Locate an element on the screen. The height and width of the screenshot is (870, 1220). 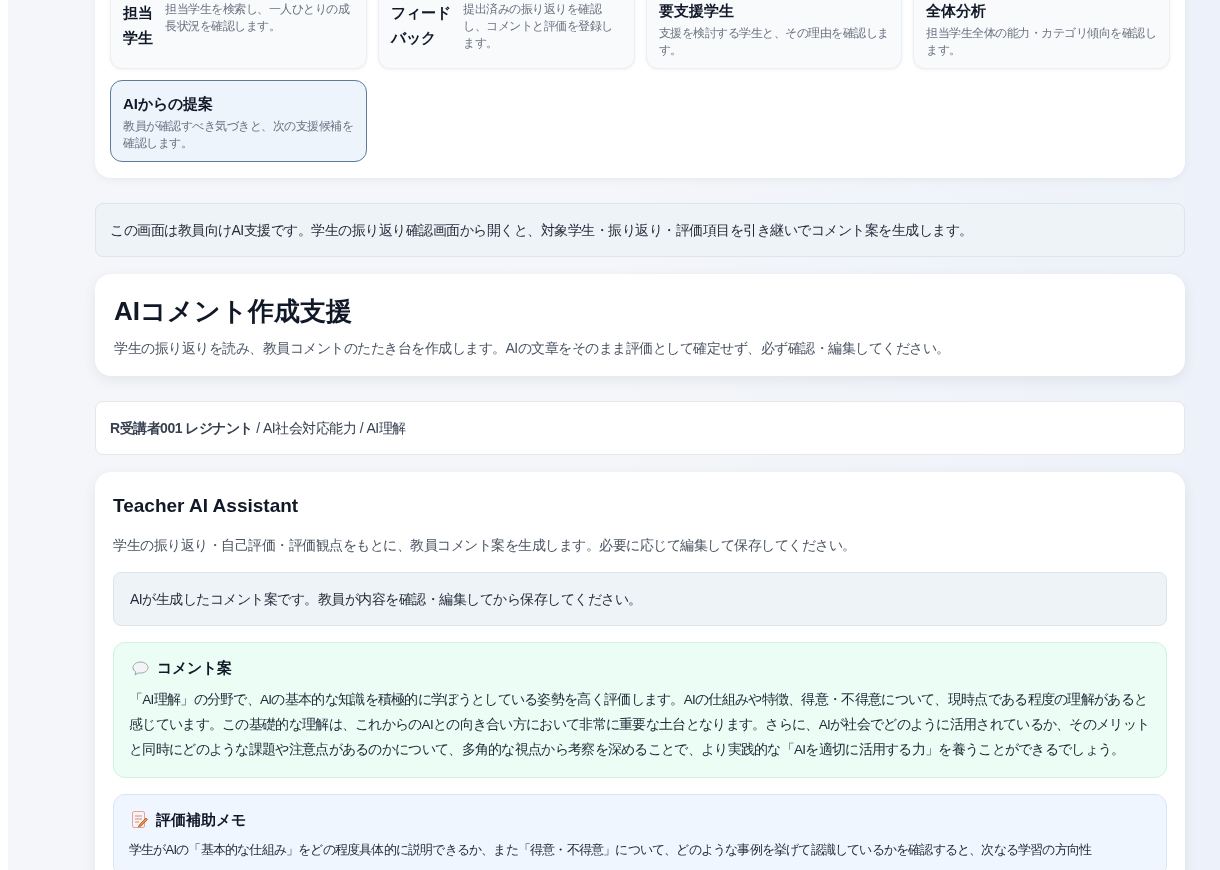
nav-card: AIからの提案 教員が確認すべき気づきと、次の支援候補を確認します。 is located at coordinates (238, 121).